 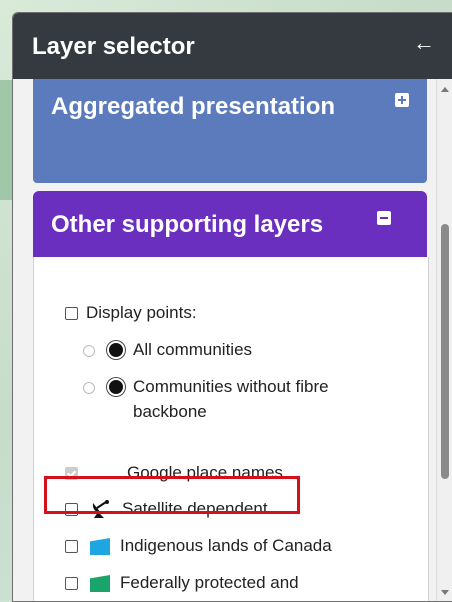 I want to click on scroll-up-arrow-icon, so click(x=445, y=89).